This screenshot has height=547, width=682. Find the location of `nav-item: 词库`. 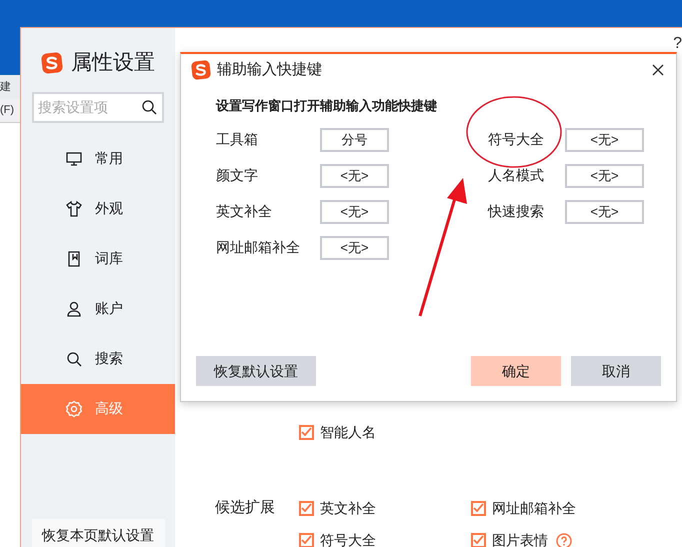

nav-item: 词库 is located at coordinates (98, 259).